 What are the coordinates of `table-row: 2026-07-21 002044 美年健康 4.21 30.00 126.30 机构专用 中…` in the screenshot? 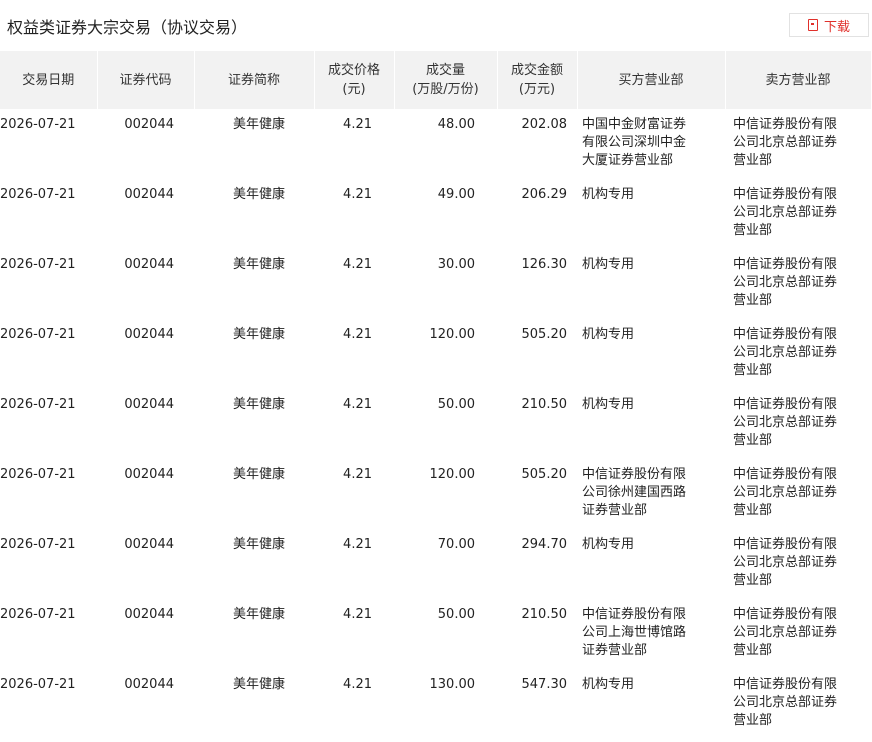 It's located at (435, 284).